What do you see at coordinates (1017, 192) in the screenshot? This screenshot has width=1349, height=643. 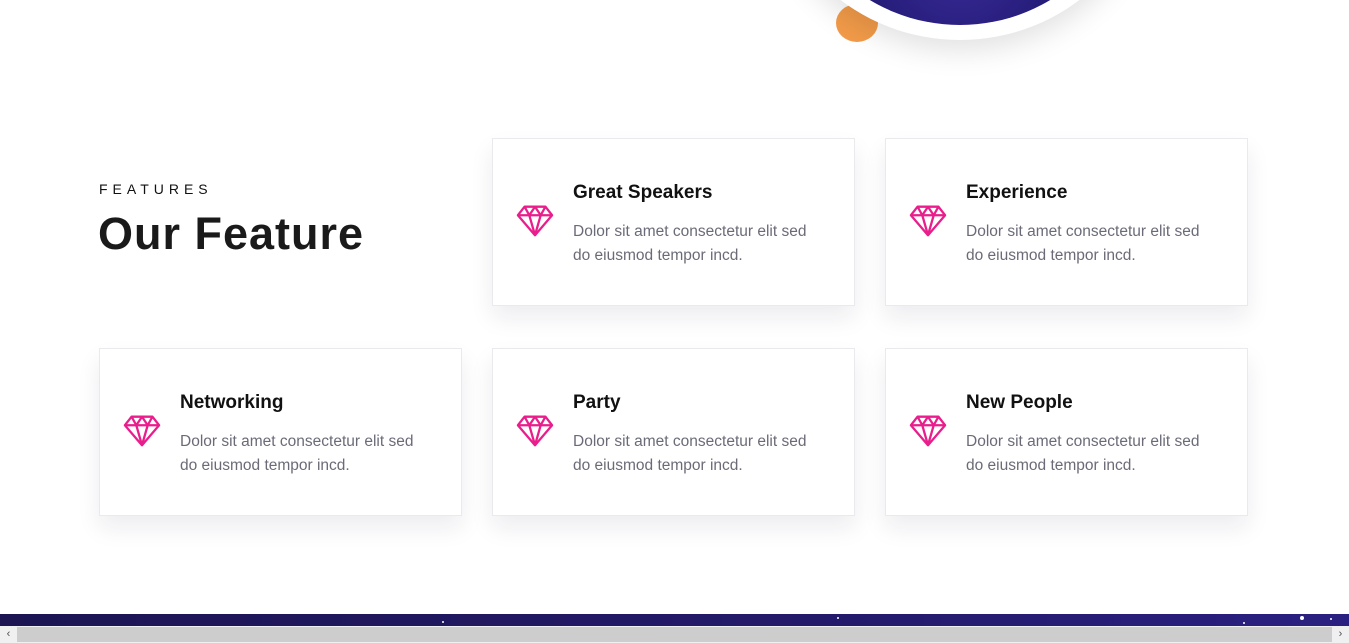 I see `feature-title: Experience` at bounding box center [1017, 192].